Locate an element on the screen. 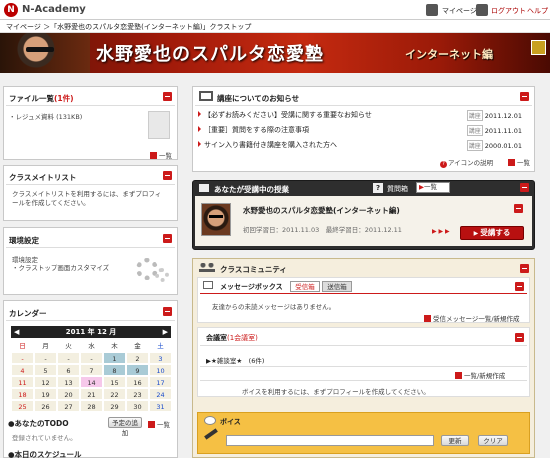 This screenshot has width=550, height=458. voice-box is located at coordinates (363, 433).